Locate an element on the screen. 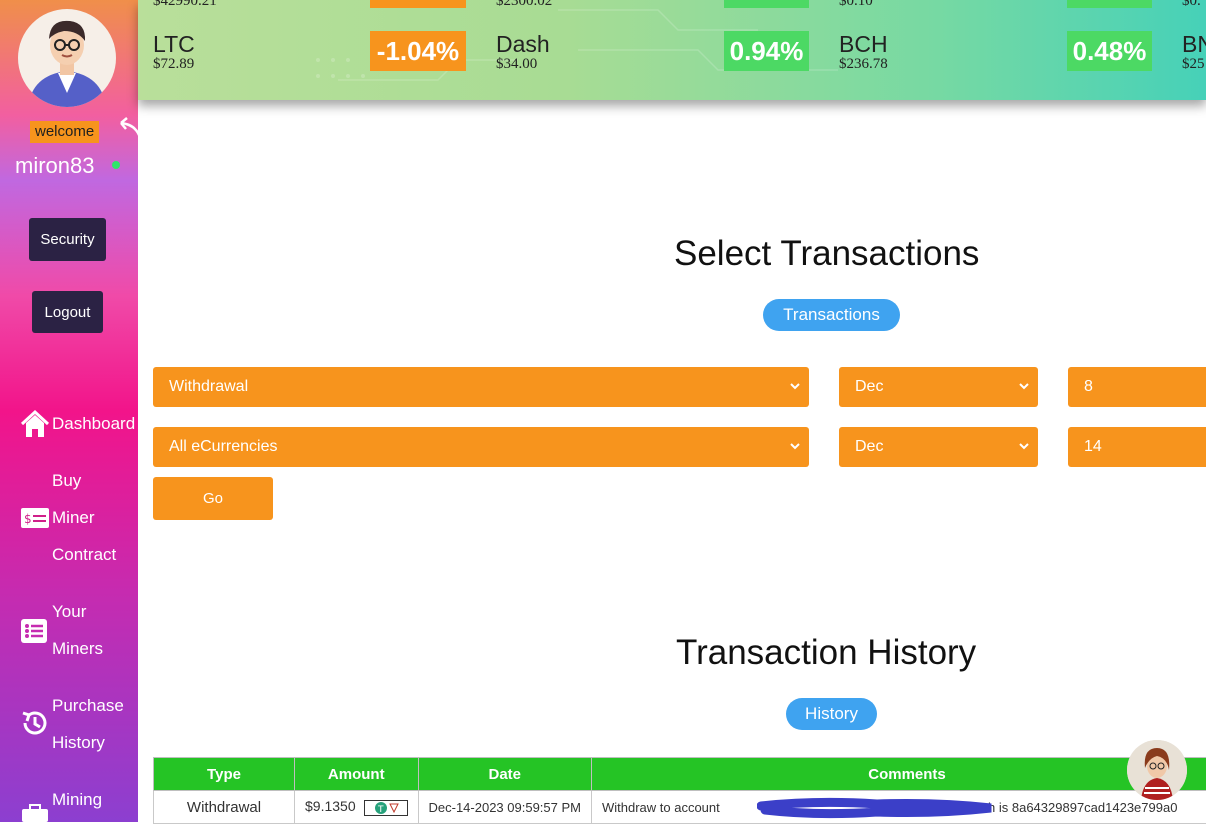 Image resolution: width=1206 pixels, height=824 pixels. nav-dashboard: Dashboard is located at coordinates (93, 423).